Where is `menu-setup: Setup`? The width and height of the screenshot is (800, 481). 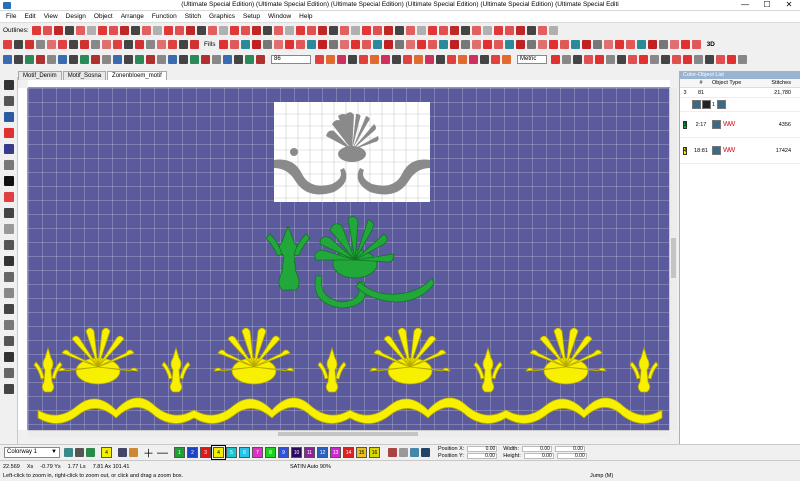 menu-setup: Setup is located at coordinates (251, 16).